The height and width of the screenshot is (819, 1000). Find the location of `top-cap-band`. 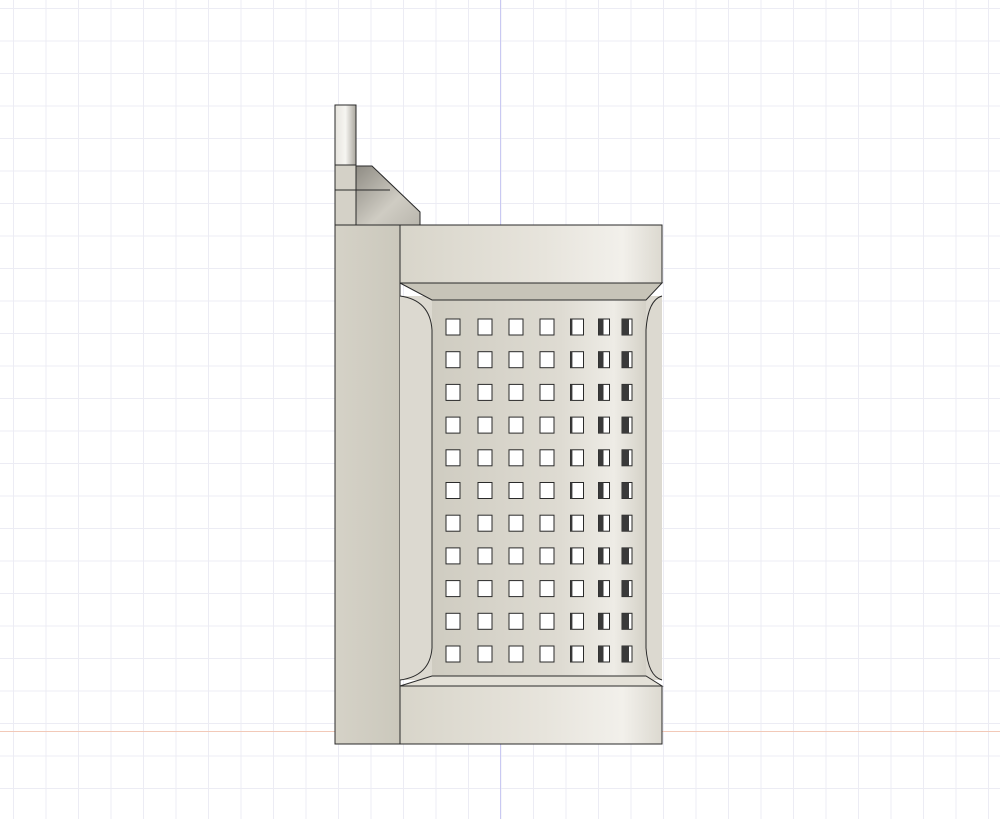

top-cap-band is located at coordinates (531, 254).